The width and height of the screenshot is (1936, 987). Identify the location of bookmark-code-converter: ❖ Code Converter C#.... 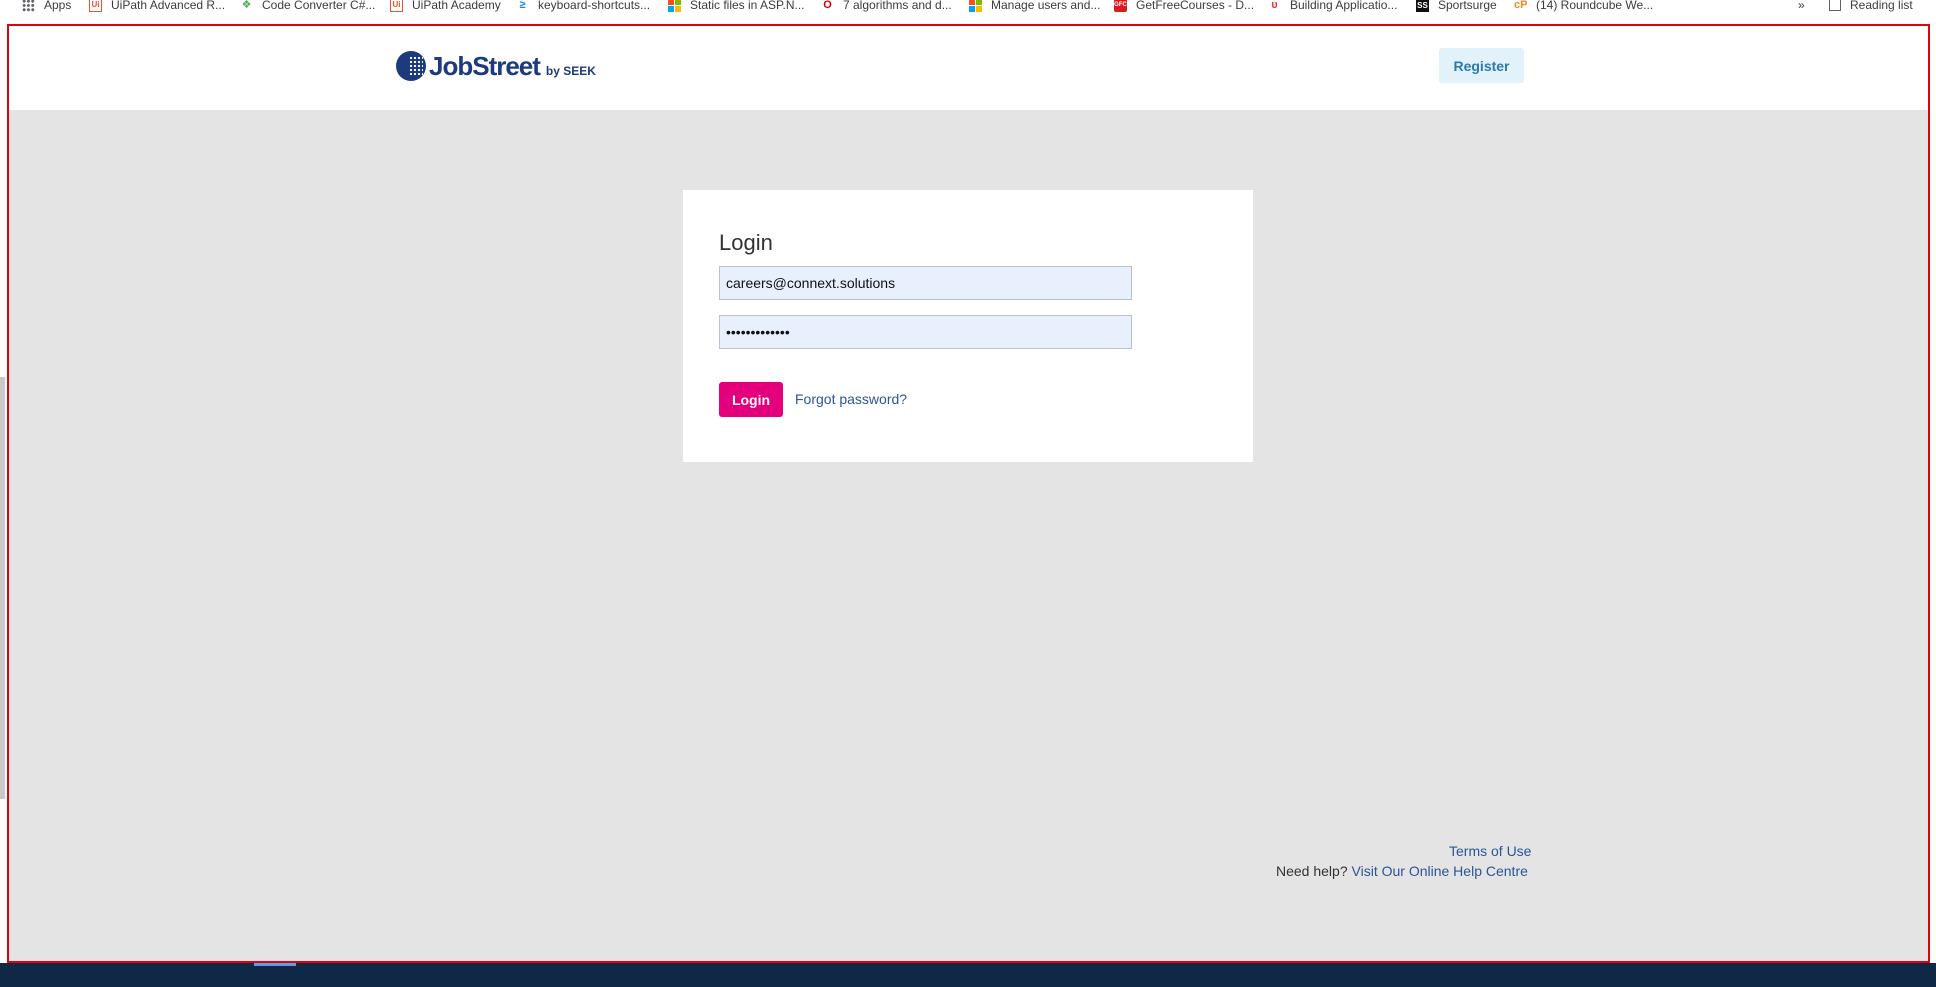
(308, 6).